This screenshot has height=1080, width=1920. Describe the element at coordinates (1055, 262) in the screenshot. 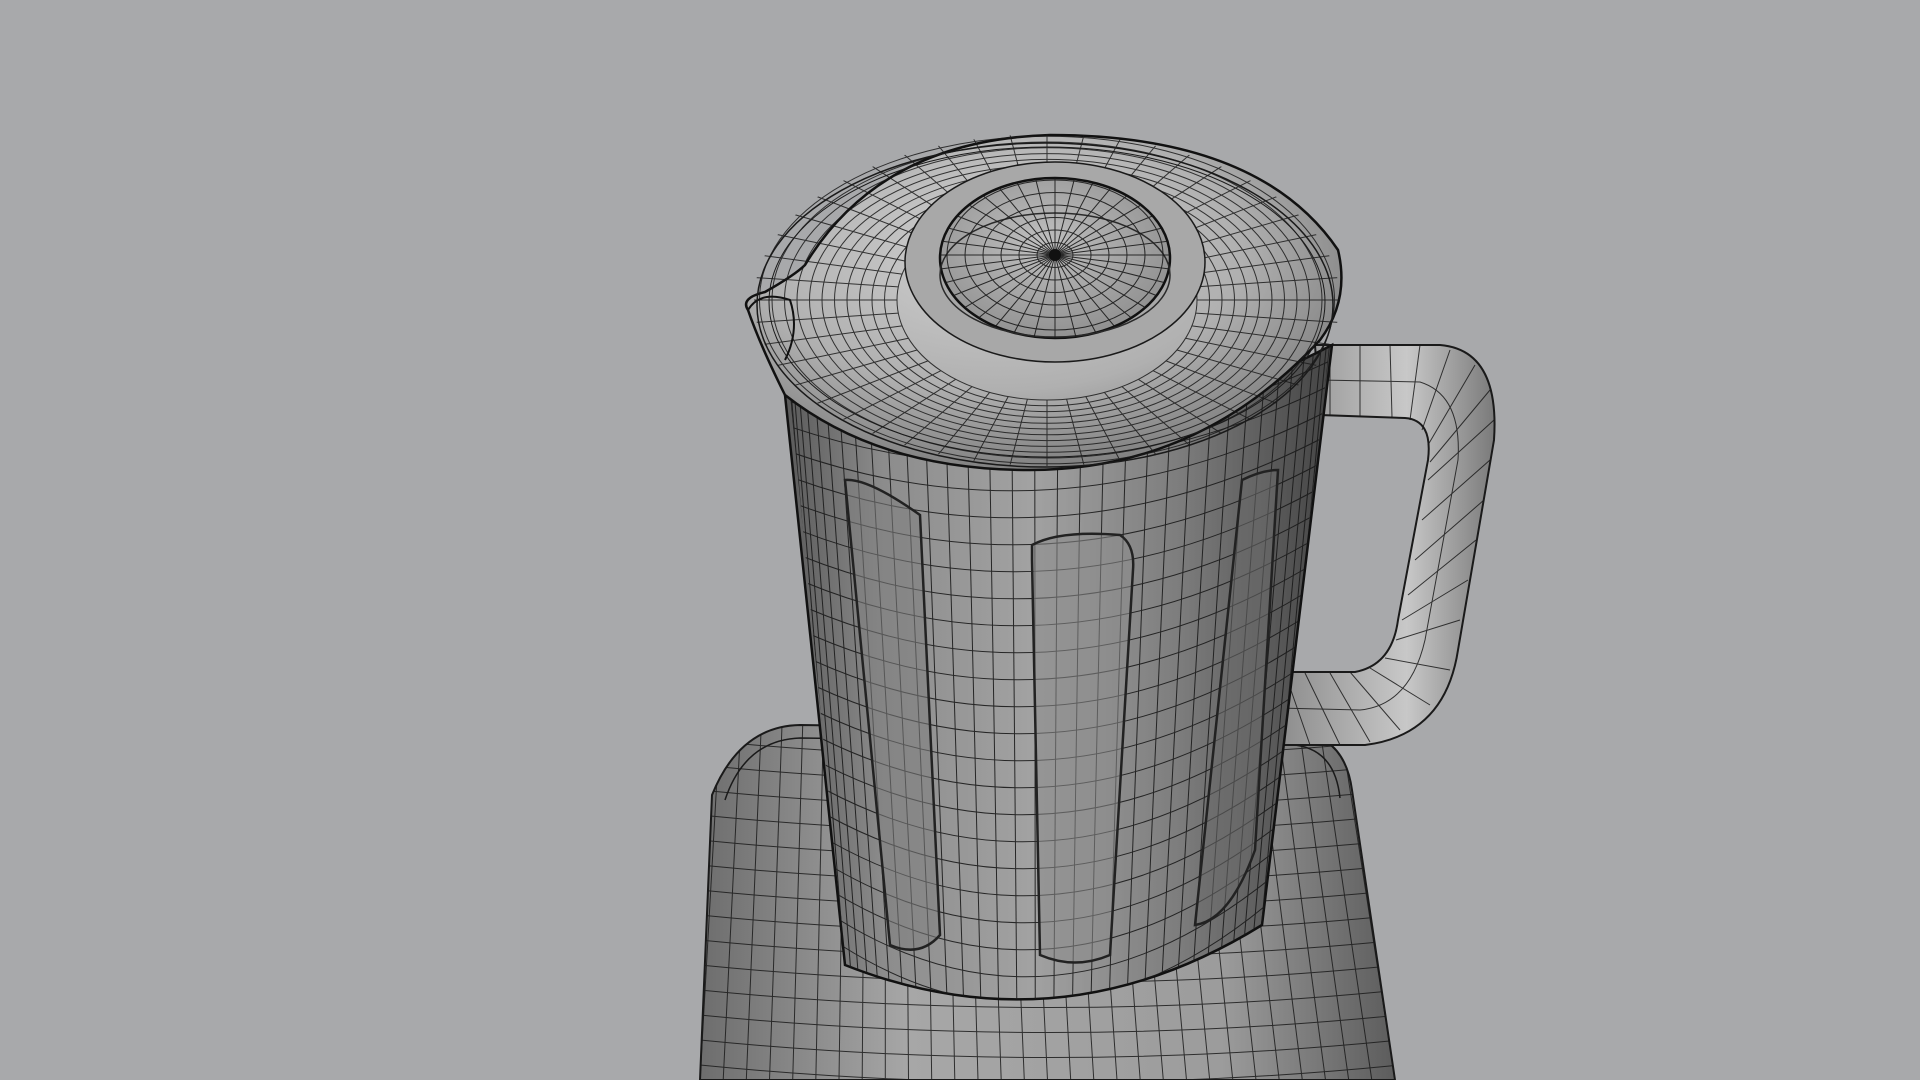

I see `lid-center-cap` at that location.